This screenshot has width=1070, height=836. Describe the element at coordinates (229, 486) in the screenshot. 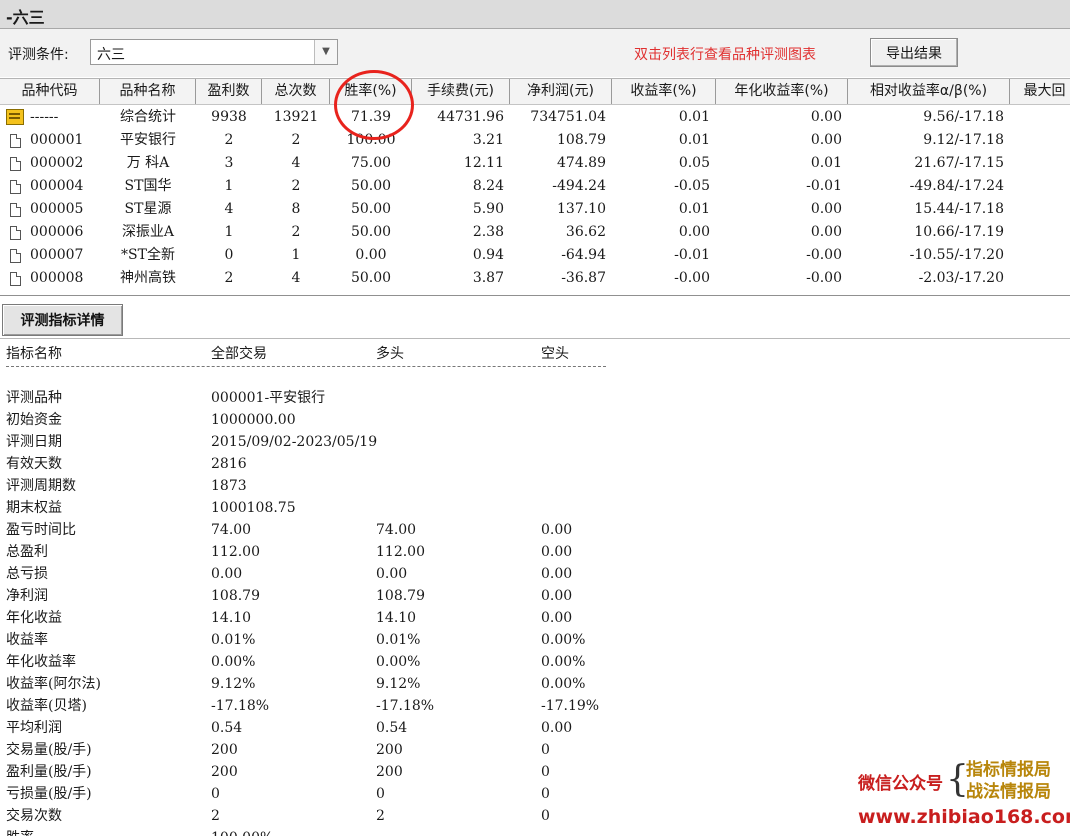

I see `detail-cell: 1873` at that location.